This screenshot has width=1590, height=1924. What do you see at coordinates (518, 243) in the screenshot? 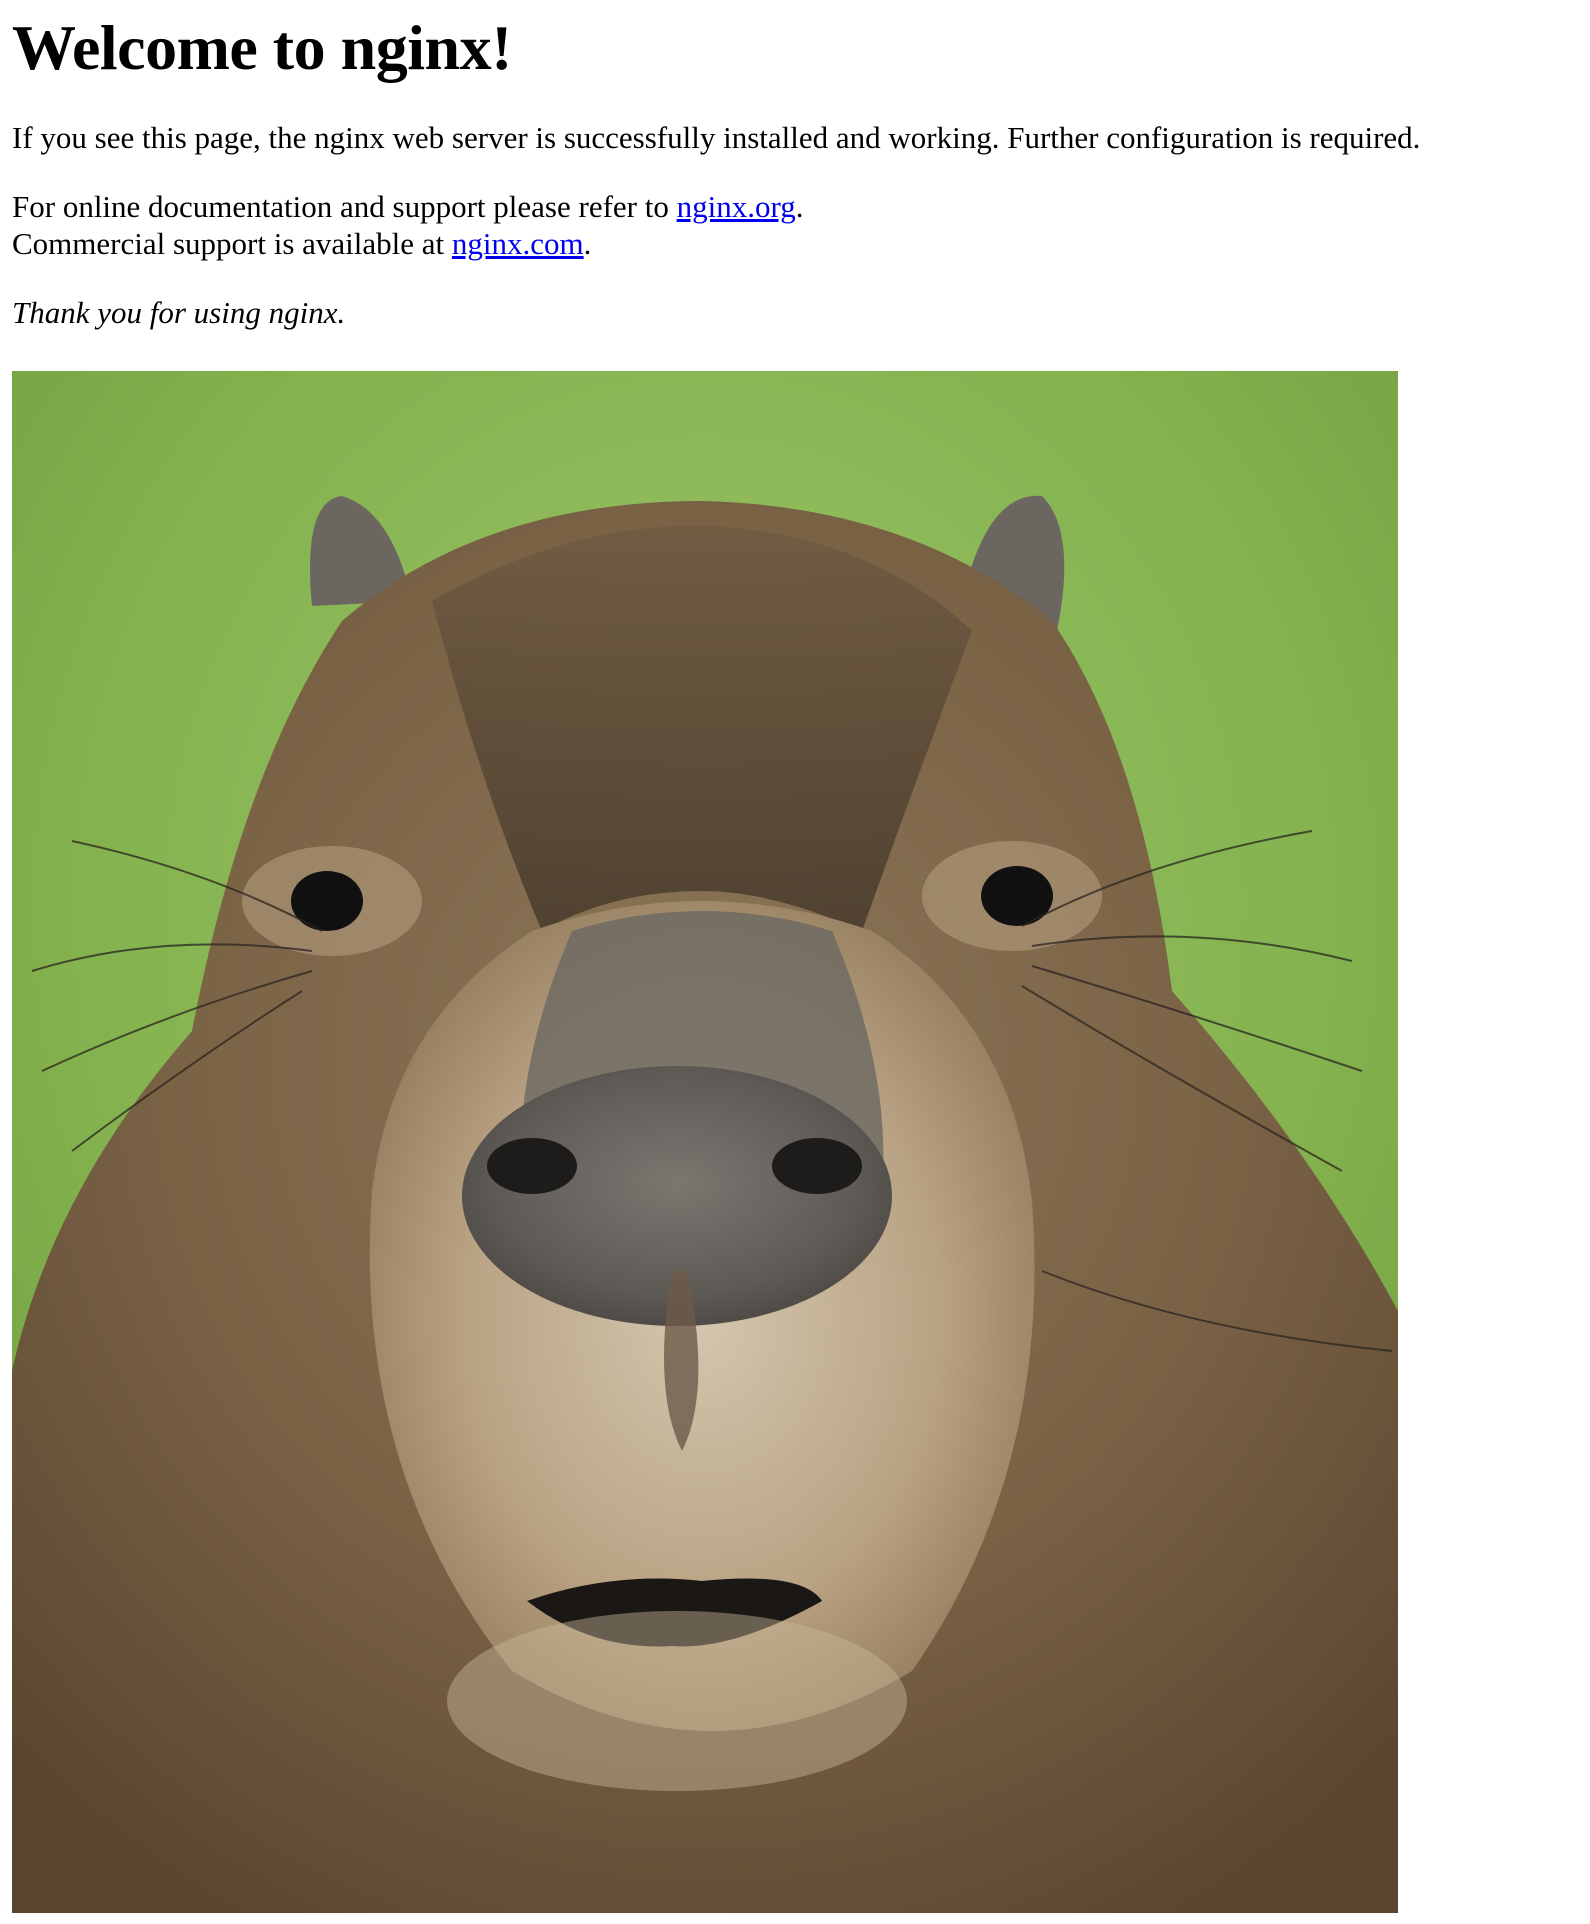
I see `nginx-com-link: nginx.com` at bounding box center [518, 243].